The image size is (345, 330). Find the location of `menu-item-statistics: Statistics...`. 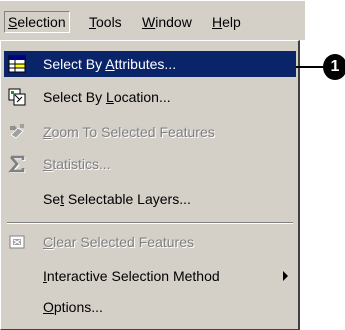

menu-item-statistics: Statistics... is located at coordinates (150, 164).